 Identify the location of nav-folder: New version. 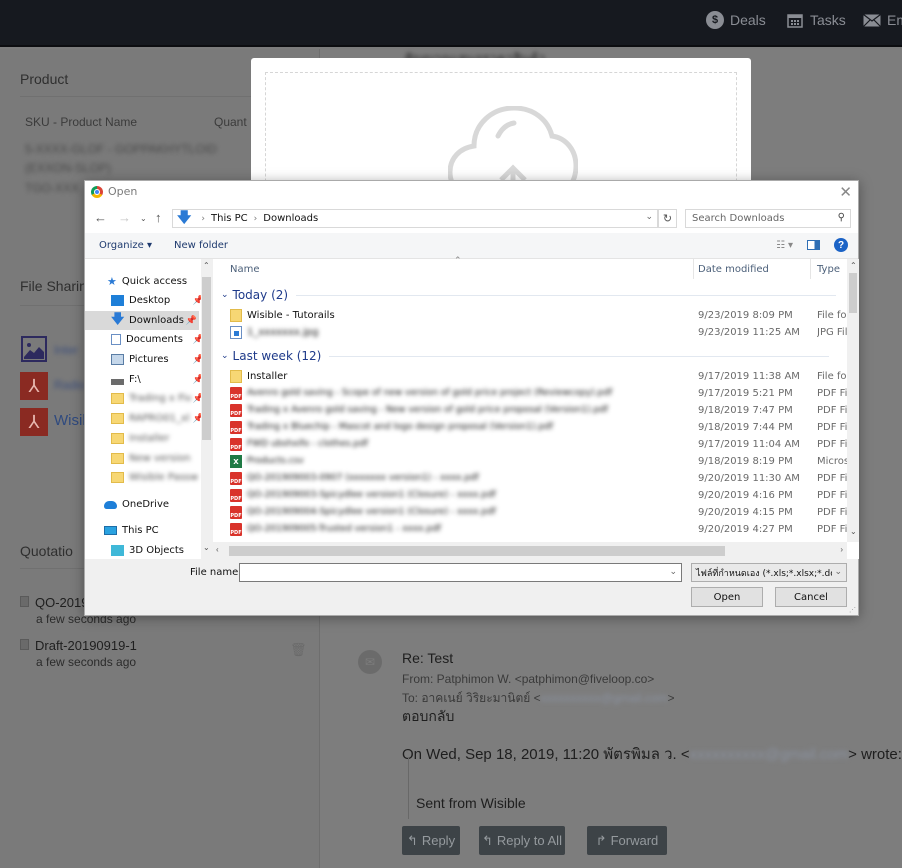
(158, 458).